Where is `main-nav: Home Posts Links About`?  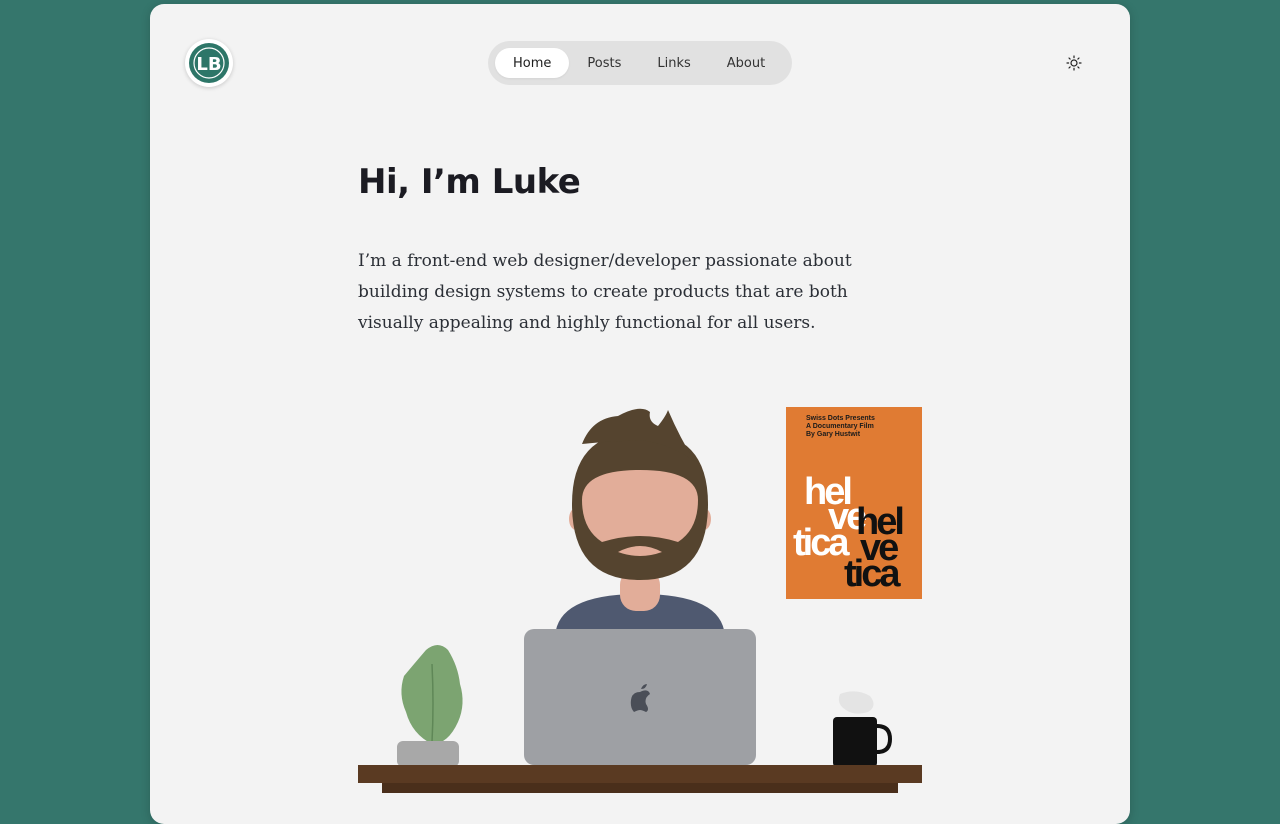
main-nav: Home Posts Links About is located at coordinates (640, 63).